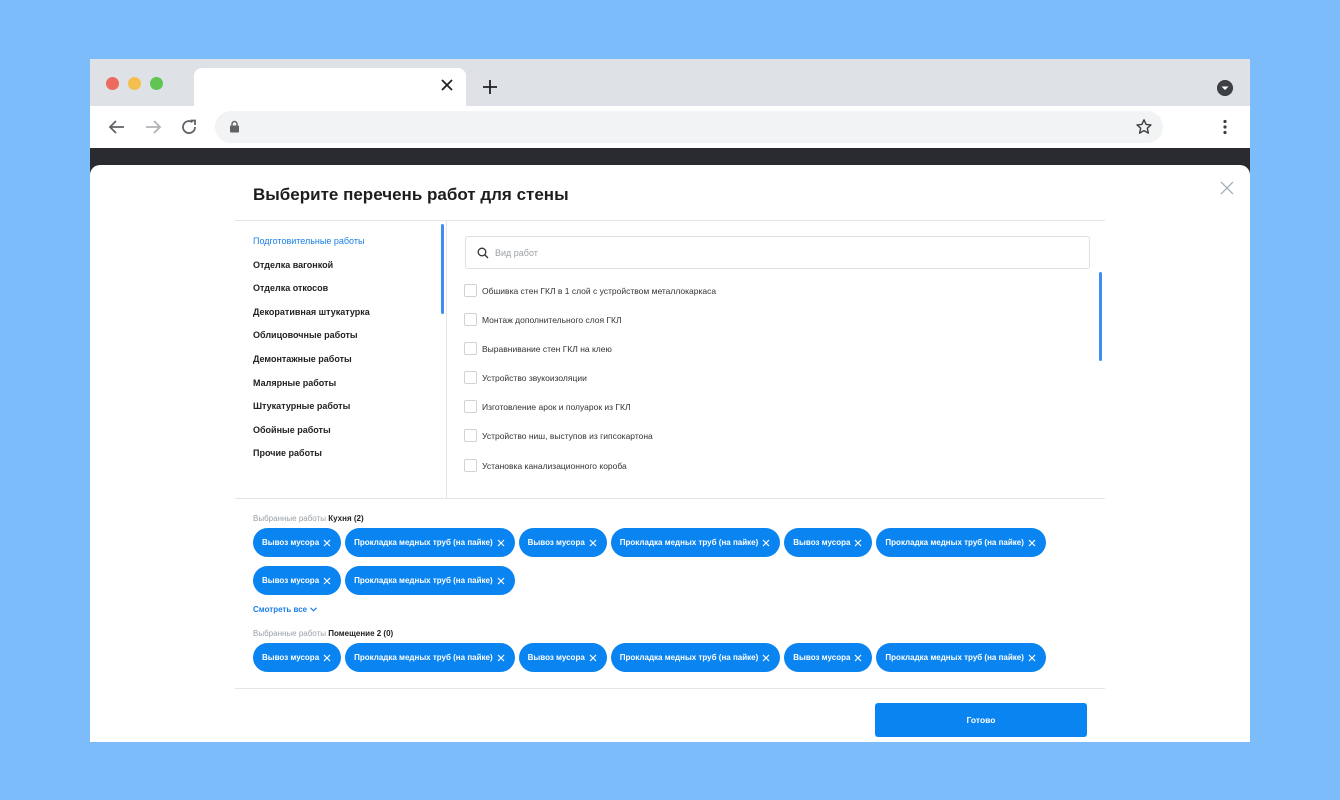 This screenshot has height=800, width=1340. I want to click on work-list-scrollbar, so click(1100, 316).